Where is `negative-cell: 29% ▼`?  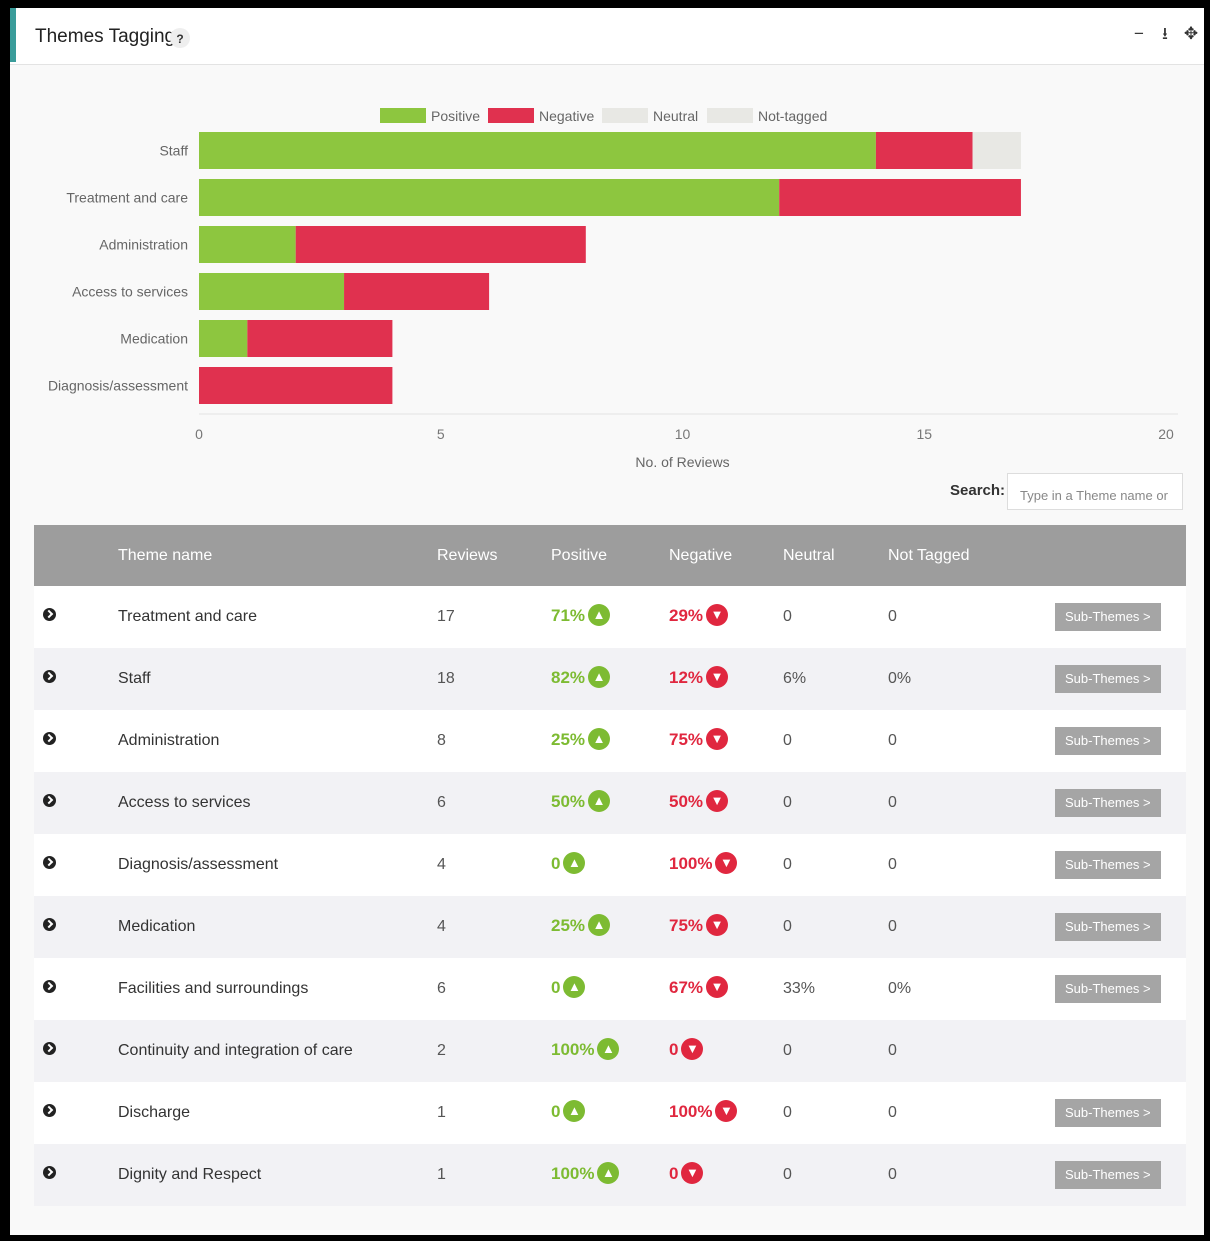 negative-cell: 29% ▼ is located at coordinates (726, 617).